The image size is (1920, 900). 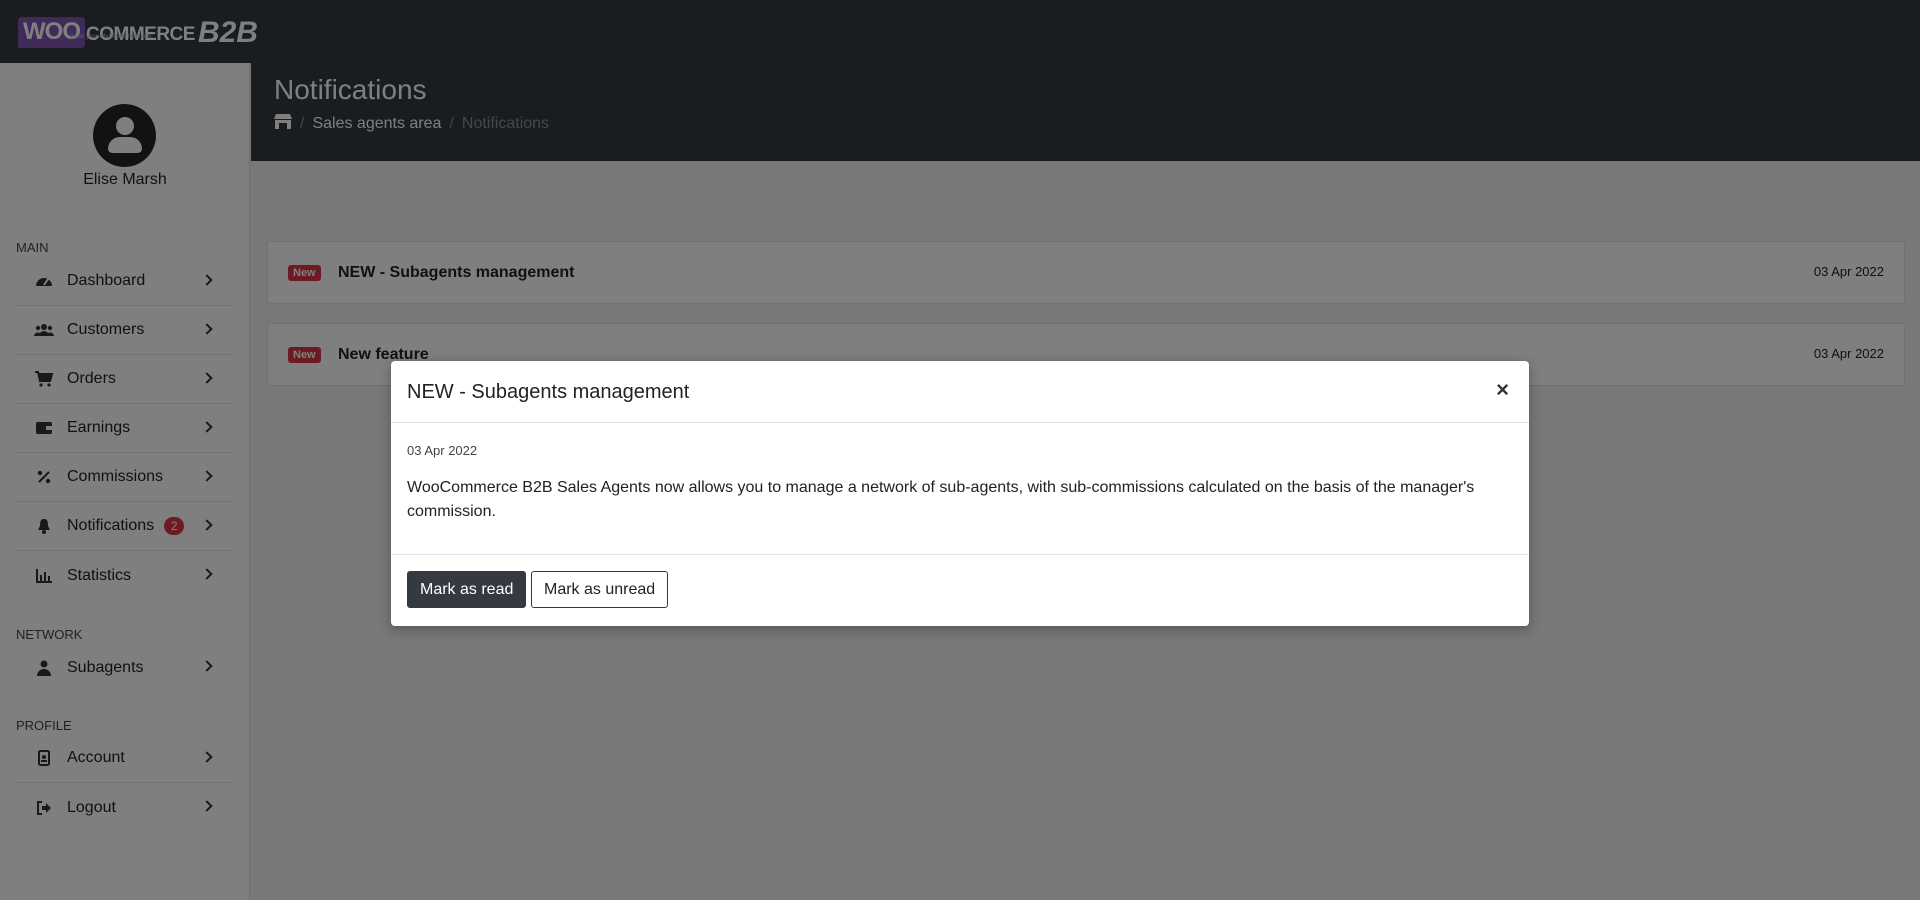 I want to click on modal-title: NEW - Subagents management, so click(x=548, y=392).